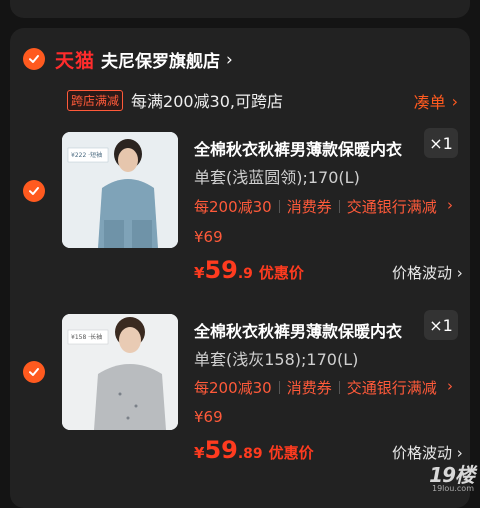  I want to click on add-on-items-button: 凑单 ›, so click(436, 101).